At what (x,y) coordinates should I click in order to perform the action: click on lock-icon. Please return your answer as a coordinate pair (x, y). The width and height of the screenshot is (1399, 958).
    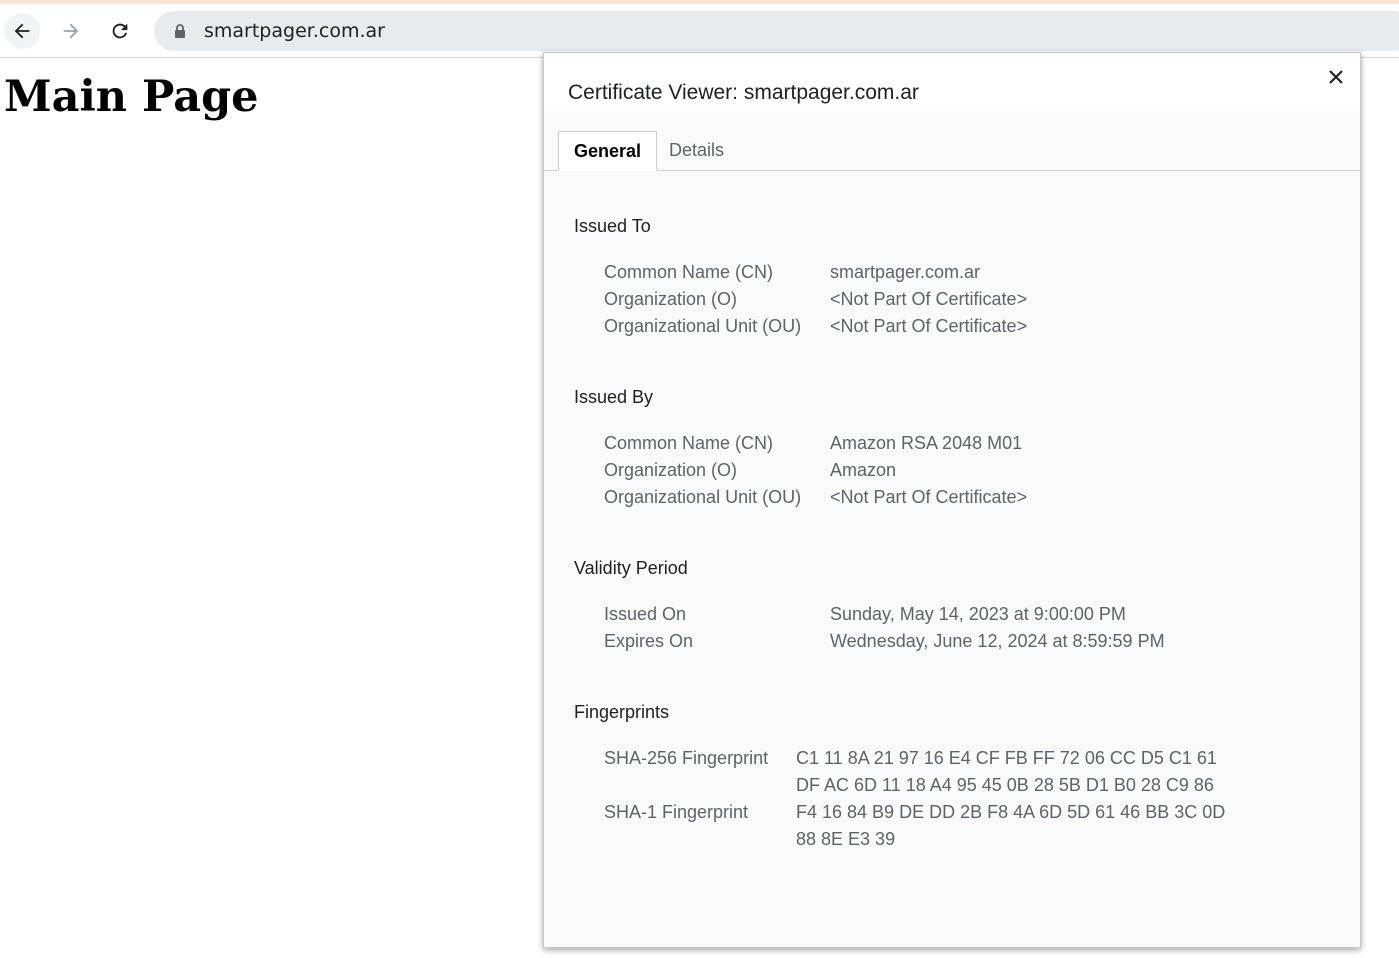
    Looking at the image, I should click on (180, 31).